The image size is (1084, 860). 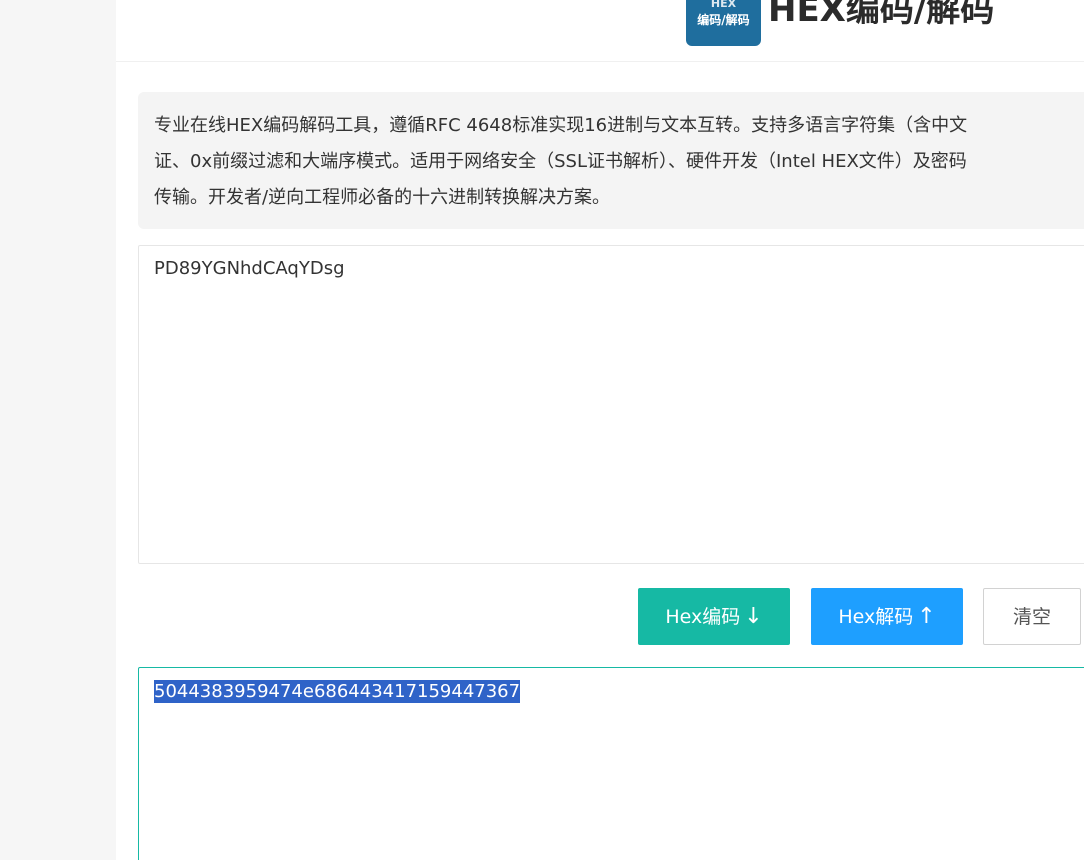 What do you see at coordinates (926, 616) in the screenshot?
I see `arrow-up-icon: ↑` at bounding box center [926, 616].